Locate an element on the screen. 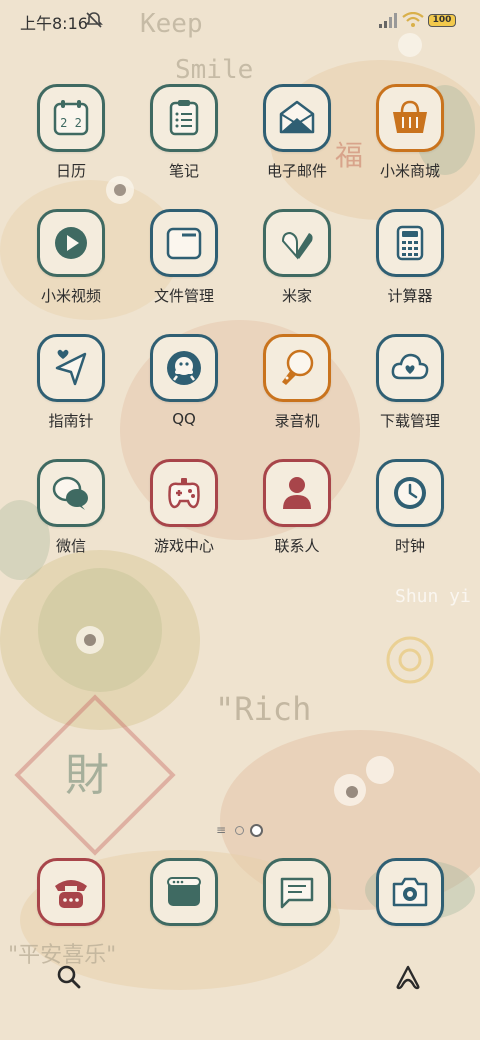 Image resolution: width=480 pixels, height=1040 pixels. app-download-manager: 下载管理 is located at coordinates (410, 389).